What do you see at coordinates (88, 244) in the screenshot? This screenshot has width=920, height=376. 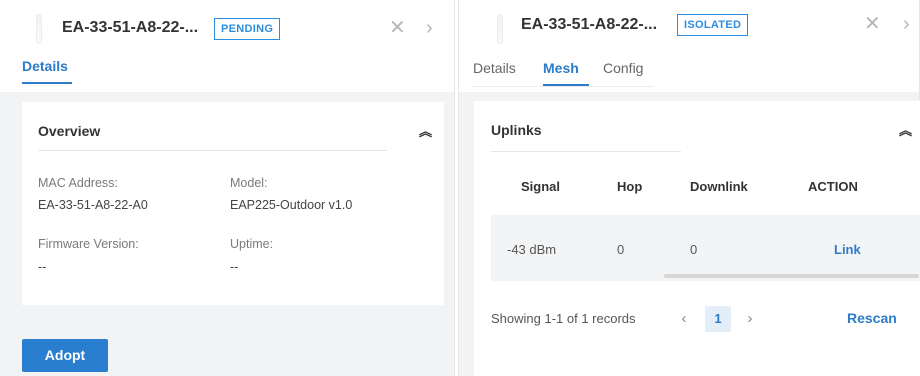 I see `firmware-version-label: Firmware Version:` at bounding box center [88, 244].